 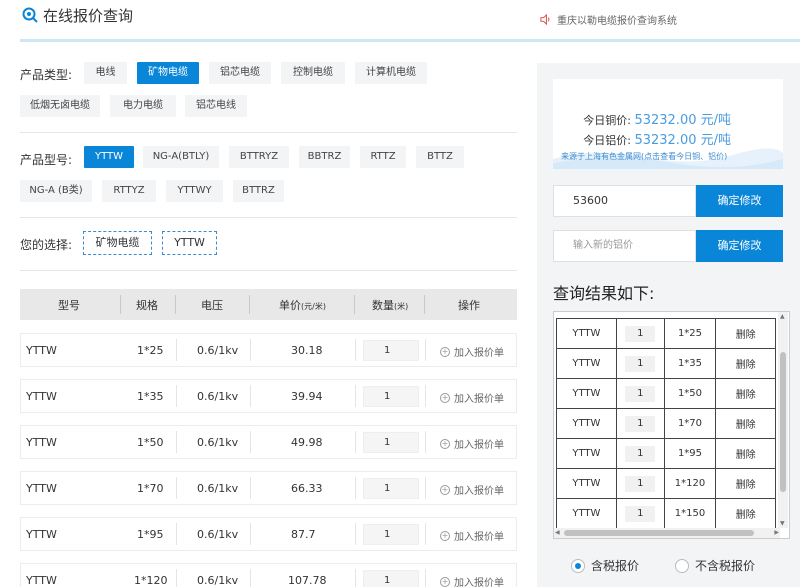 What do you see at coordinates (605, 565) in the screenshot?
I see `with-tax-option: 含税报价` at bounding box center [605, 565].